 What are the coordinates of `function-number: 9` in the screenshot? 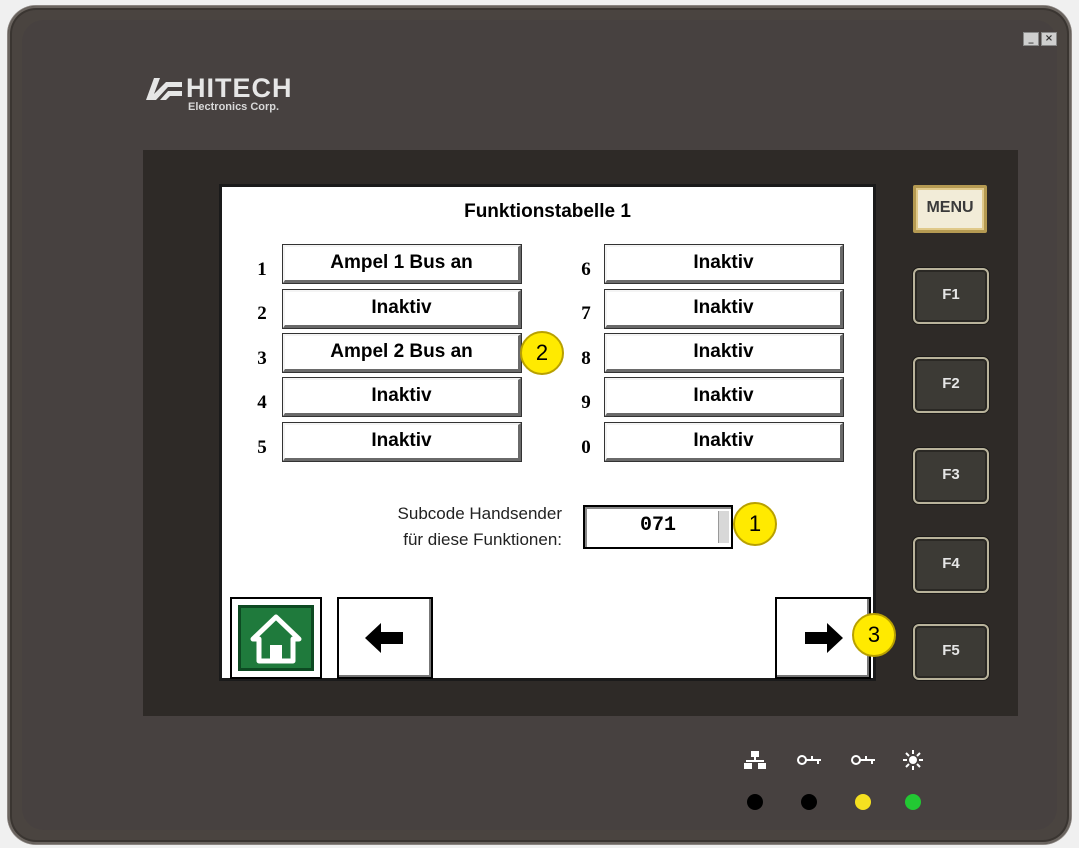 It's located at (586, 402).